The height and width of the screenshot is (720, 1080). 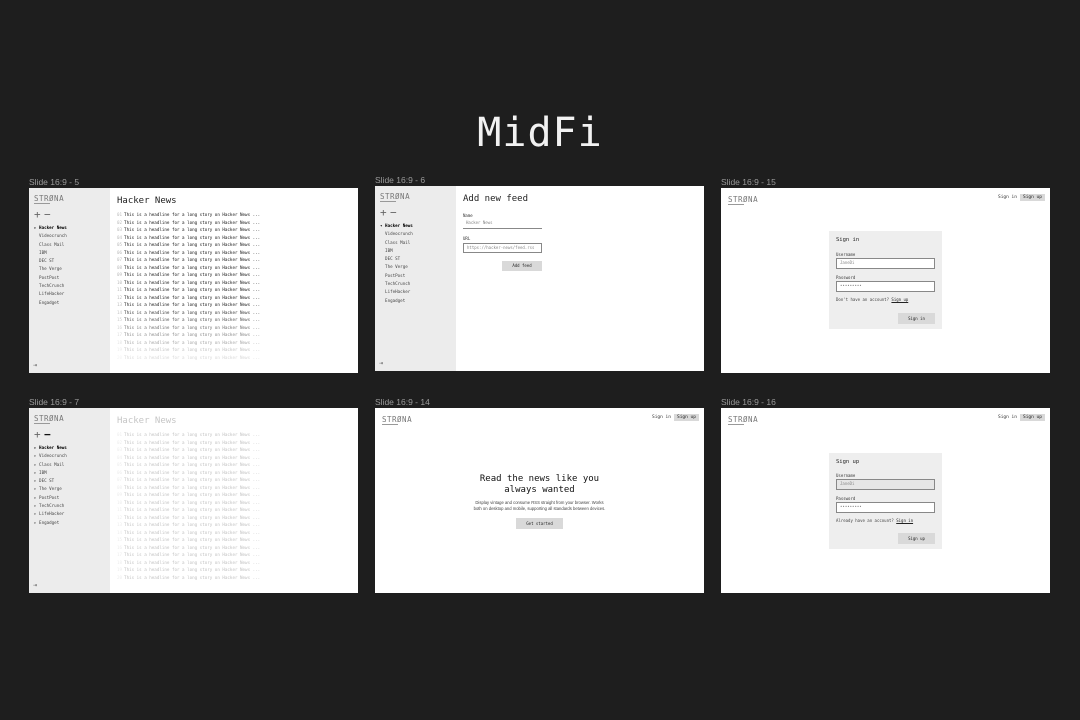 I want to click on sidebar-feed-item: ▸ Class Mail, so click(x=50, y=465).